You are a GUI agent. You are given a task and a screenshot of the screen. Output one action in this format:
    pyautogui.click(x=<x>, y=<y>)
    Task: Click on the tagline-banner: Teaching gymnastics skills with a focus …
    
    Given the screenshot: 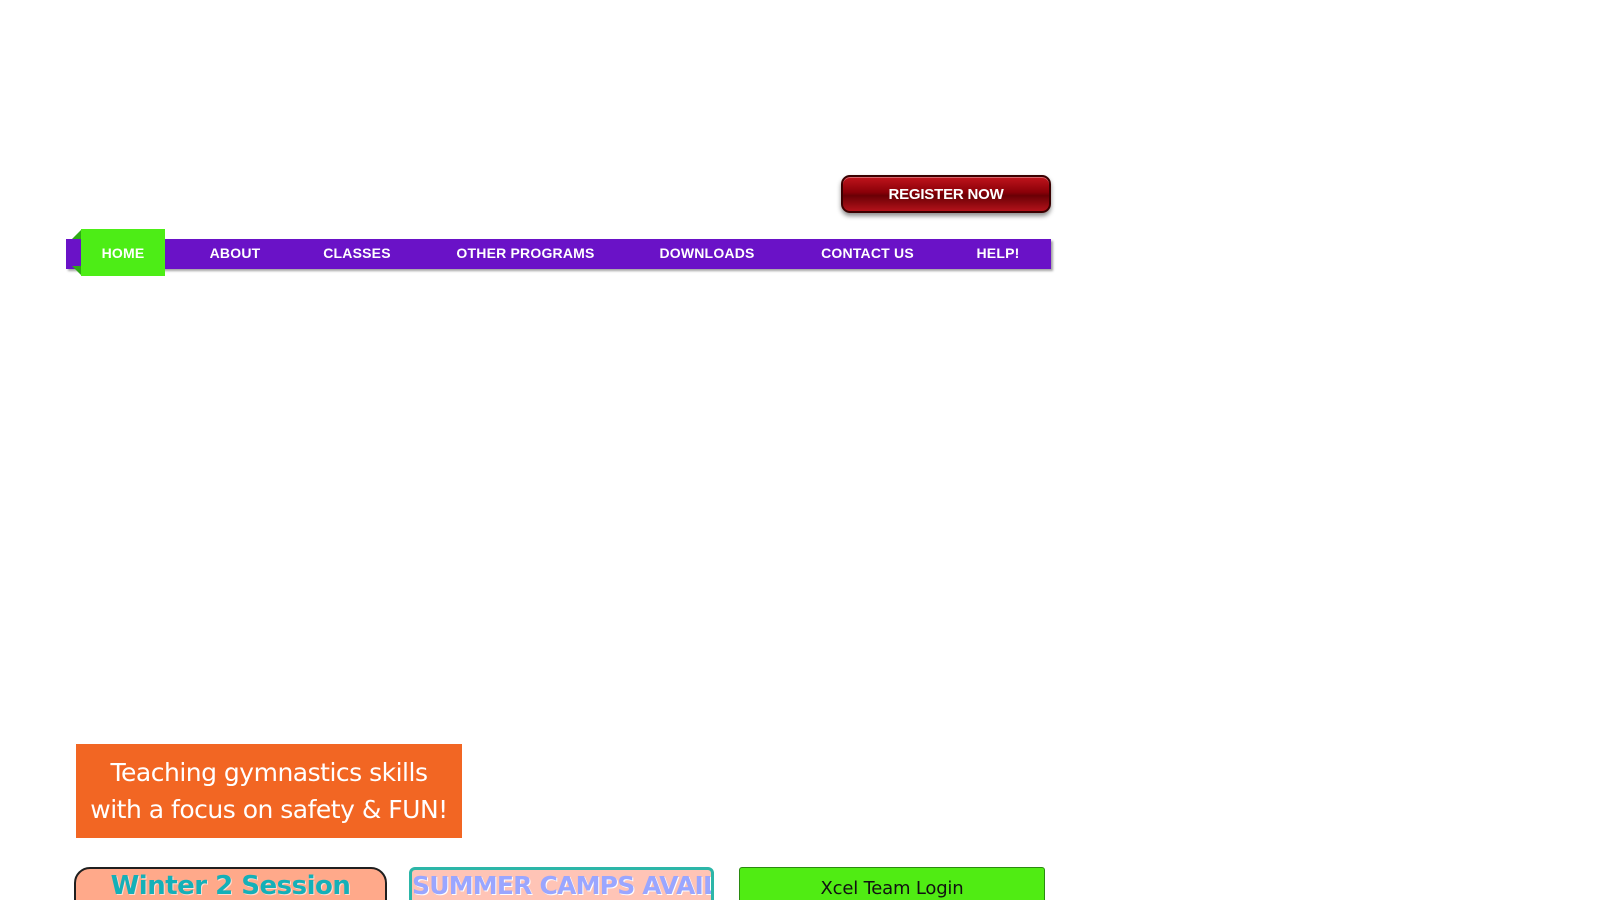 What is the action you would take?
    pyautogui.click(x=269, y=791)
    